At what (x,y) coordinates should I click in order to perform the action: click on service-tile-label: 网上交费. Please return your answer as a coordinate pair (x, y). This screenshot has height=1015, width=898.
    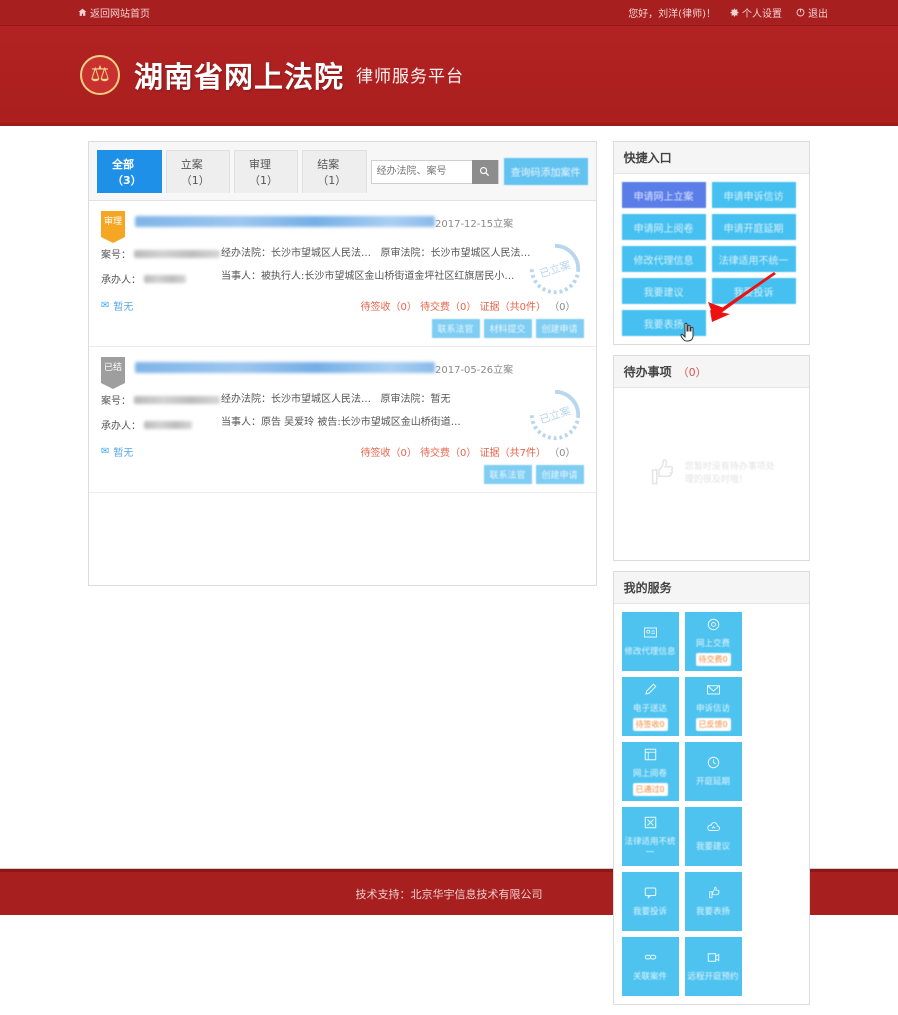
    Looking at the image, I should click on (713, 644).